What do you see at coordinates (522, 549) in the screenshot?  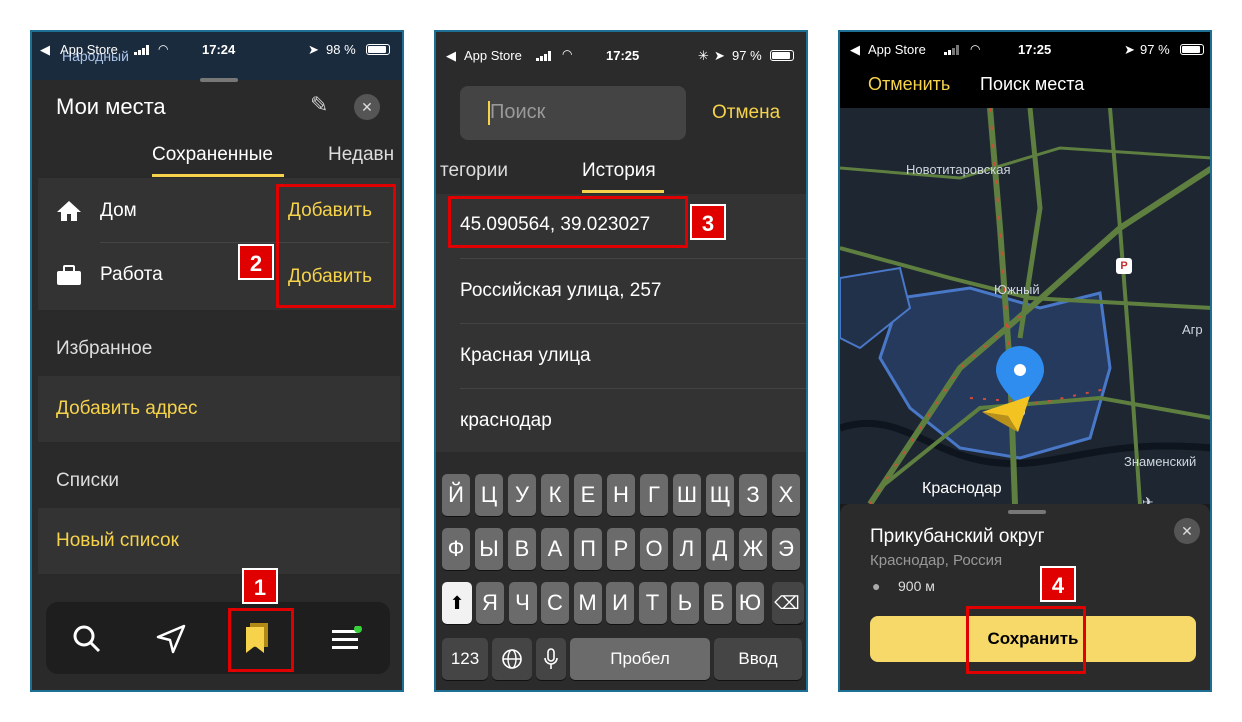 I see `key-3: В` at bounding box center [522, 549].